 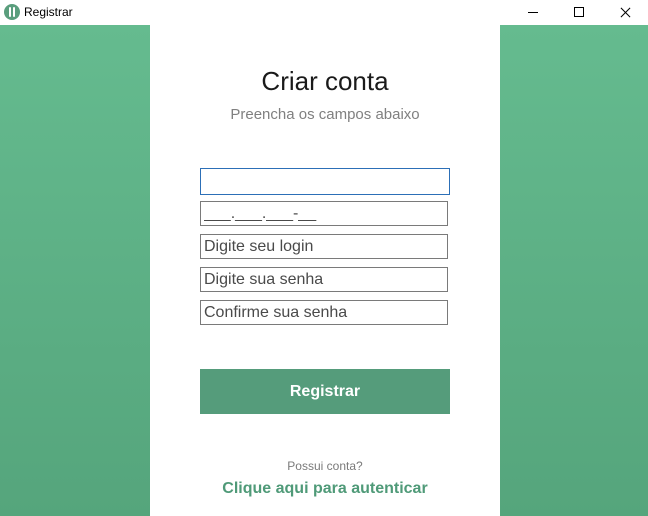 I want to click on minimize-button, so click(x=533, y=12).